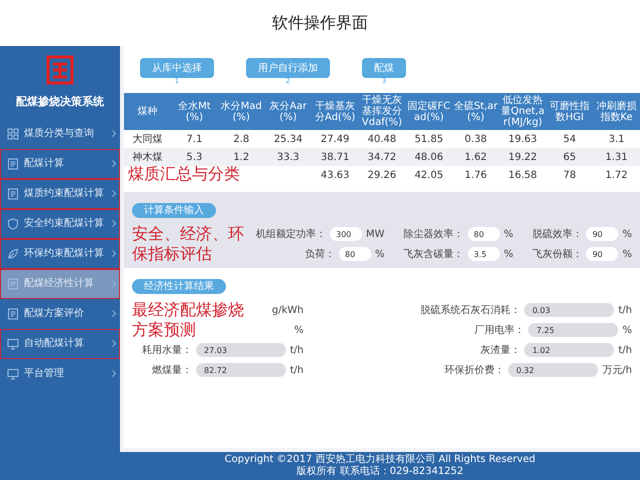  What do you see at coordinates (382, 111) in the screenshot?
I see `column-header: 干燥无灰基挥发分Vdaf(%)` at bounding box center [382, 111].